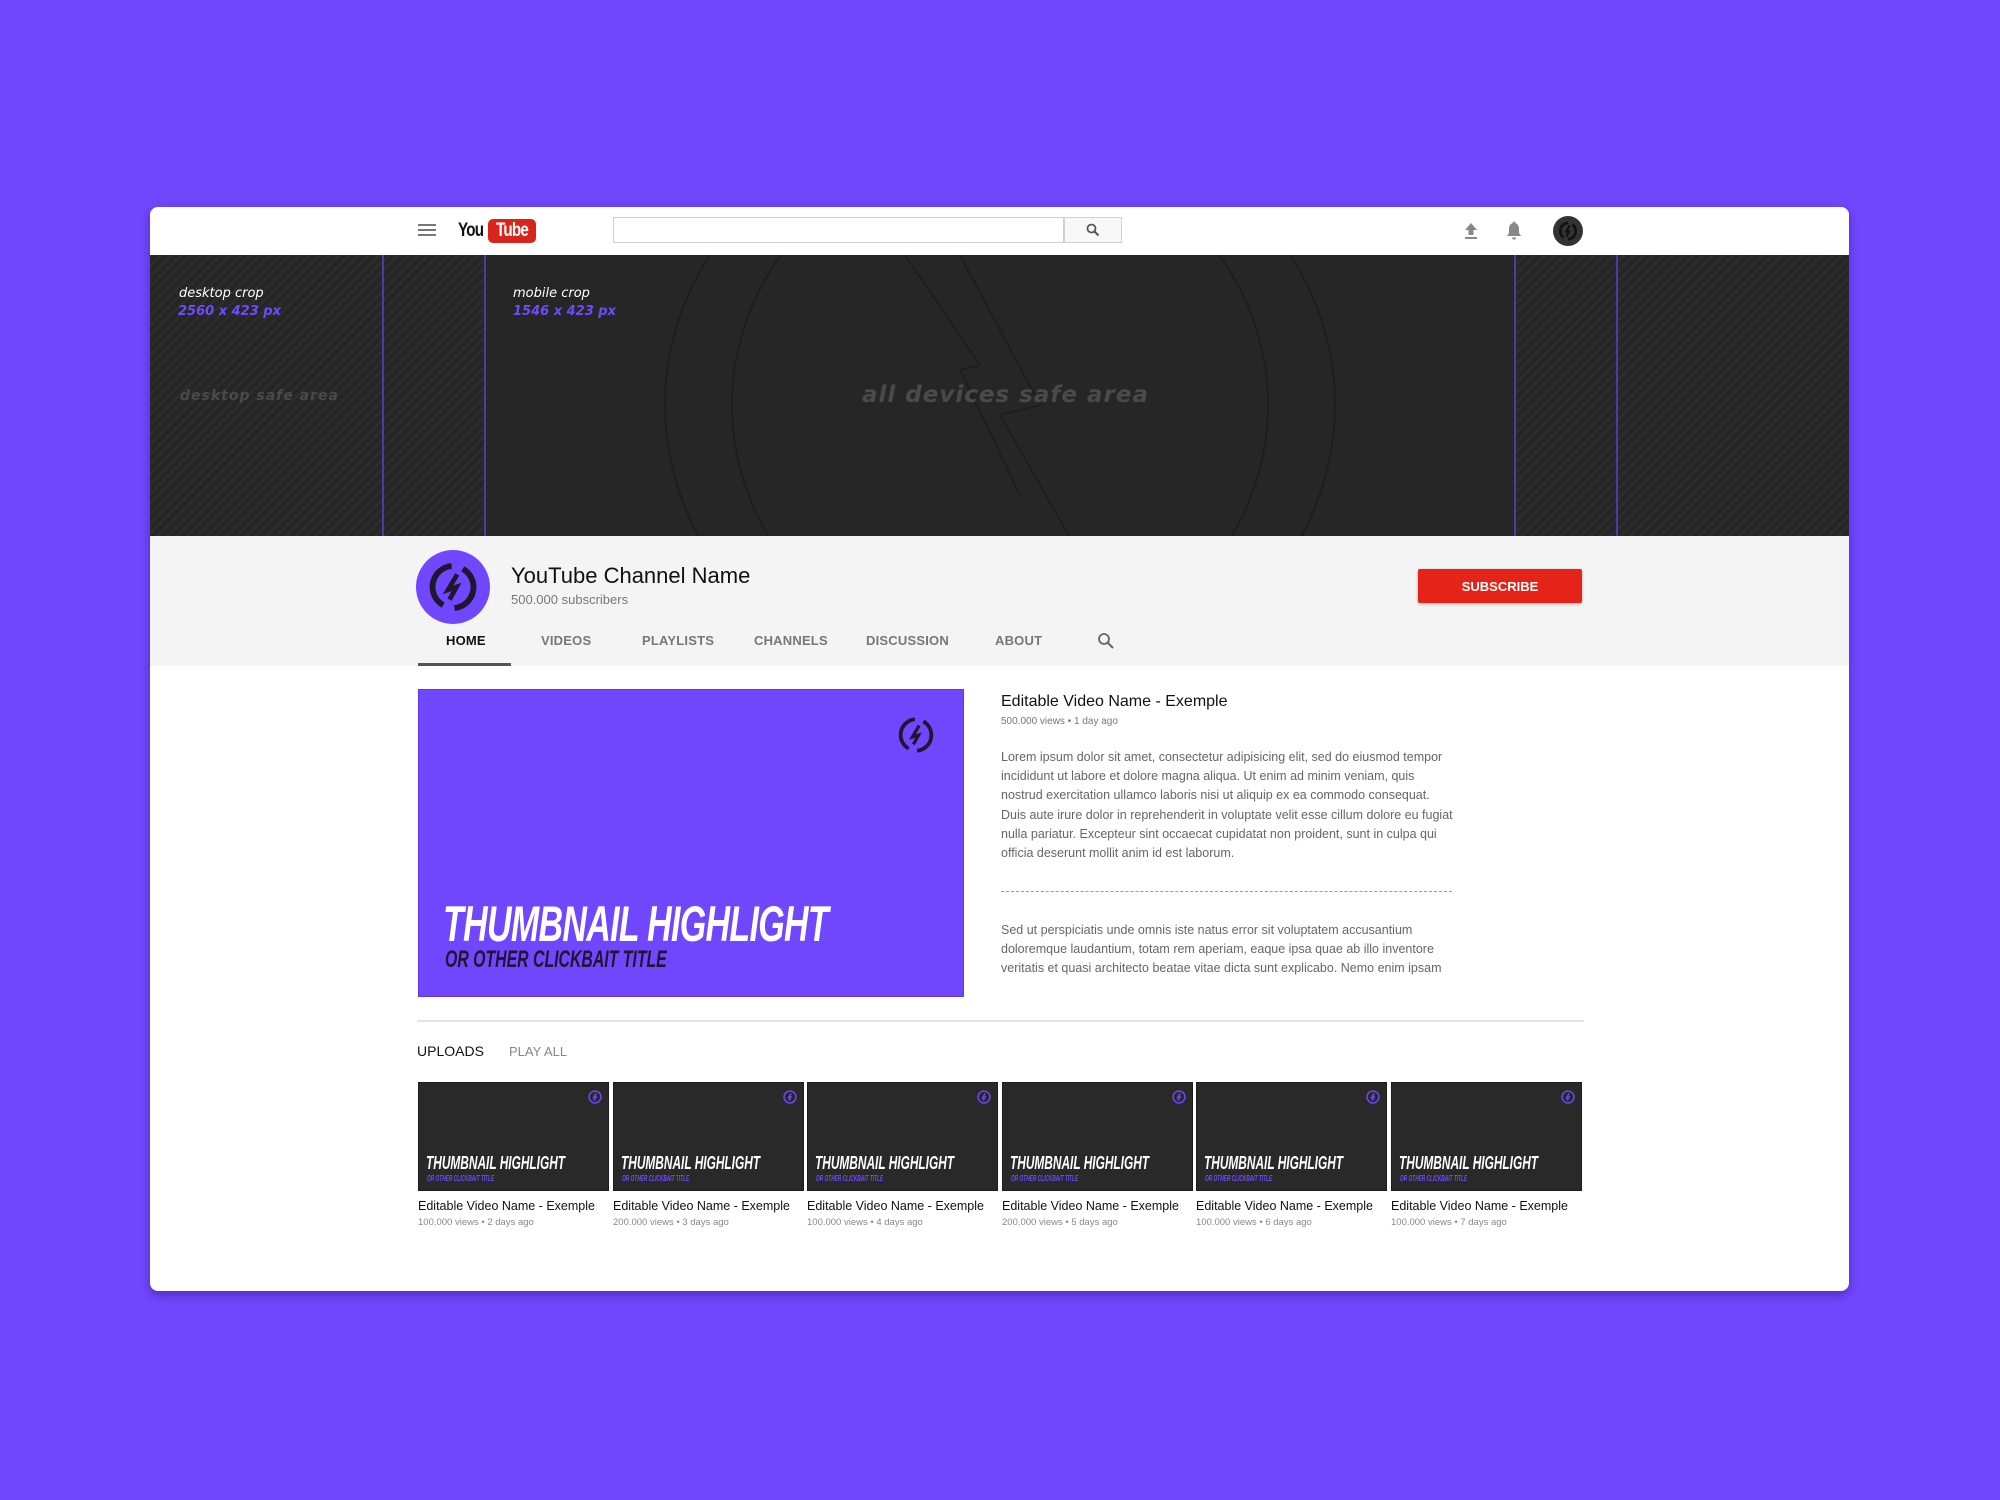 This screenshot has height=1500, width=2000. What do you see at coordinates (485, 395) in the screenshot?
I see `mobile-crop-guide-left` at bounding box center [485, 395].